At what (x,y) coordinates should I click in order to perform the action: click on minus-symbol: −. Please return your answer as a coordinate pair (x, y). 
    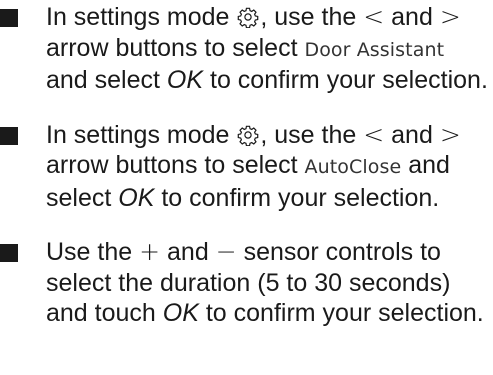
    Looking at the image, I should click on (226, 251).